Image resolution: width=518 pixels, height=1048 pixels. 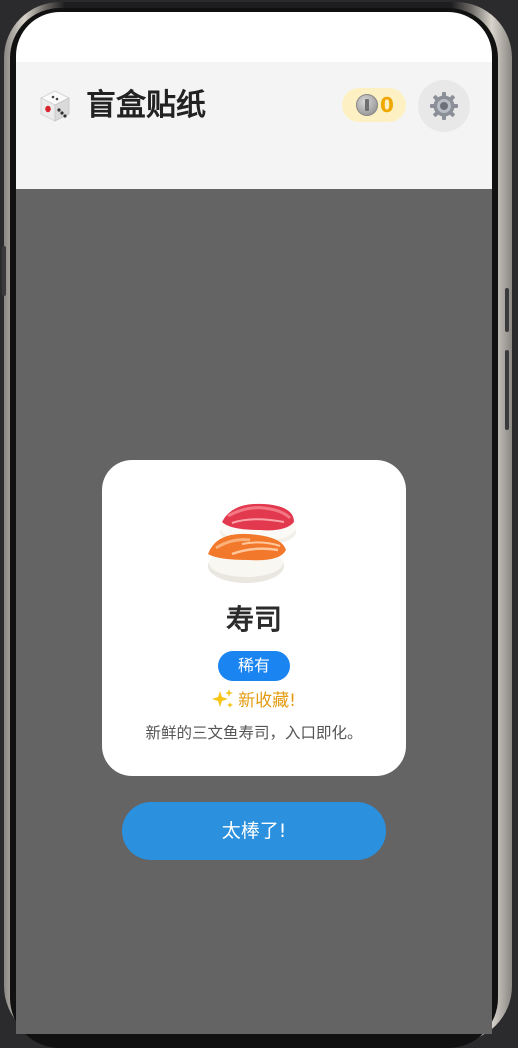 What do you see at coordinates (367, 105) in the screenshot?
I see `coin-icon` at bounding box center [367, 105].